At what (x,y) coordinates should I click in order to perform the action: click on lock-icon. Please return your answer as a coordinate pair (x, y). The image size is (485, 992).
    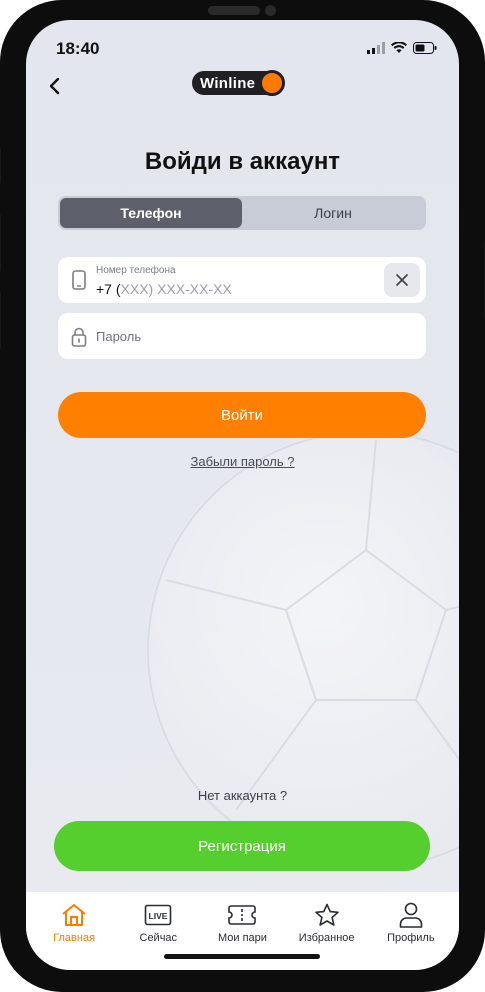
    Looking at the image, I should click on (79, 337).